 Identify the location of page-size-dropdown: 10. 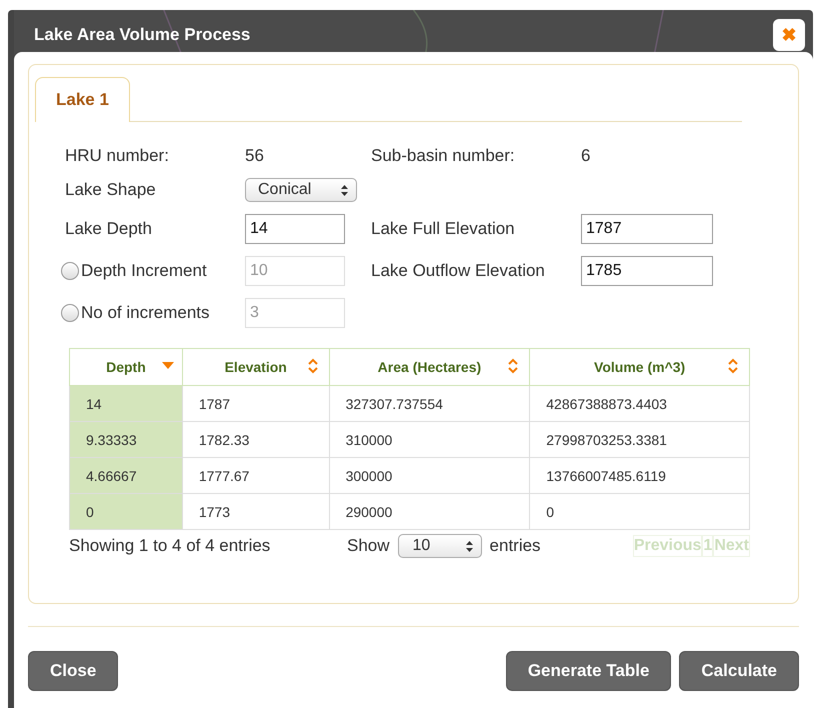
(440, 546).